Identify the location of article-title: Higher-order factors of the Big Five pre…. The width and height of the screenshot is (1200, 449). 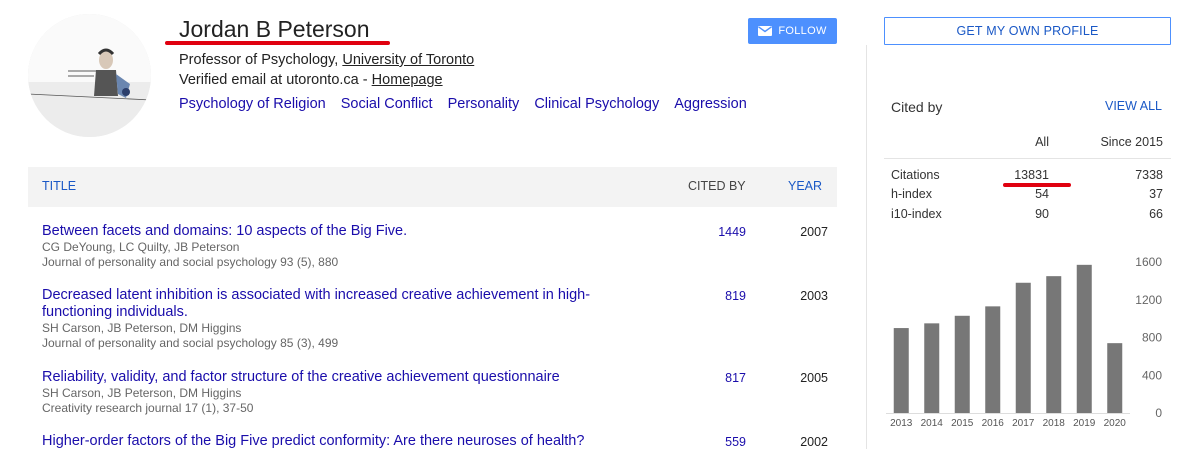
(342, 441).